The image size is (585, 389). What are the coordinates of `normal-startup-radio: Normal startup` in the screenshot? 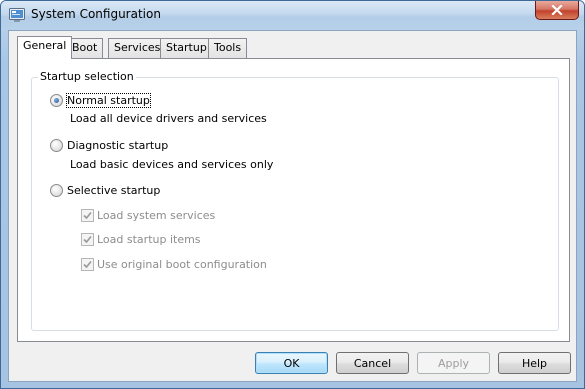 It's located at (100, 100).